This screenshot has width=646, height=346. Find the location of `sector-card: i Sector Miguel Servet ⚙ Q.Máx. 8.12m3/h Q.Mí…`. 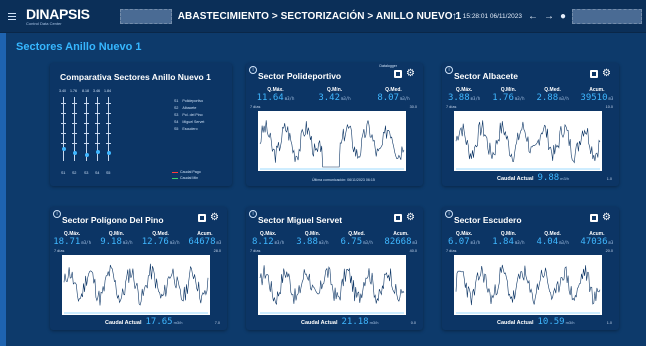

sector-card: i Sector Miguel Servet ⚙ Q.Máx. 8.12m3/h Q.Mí… is located at coordinates (334, 268).